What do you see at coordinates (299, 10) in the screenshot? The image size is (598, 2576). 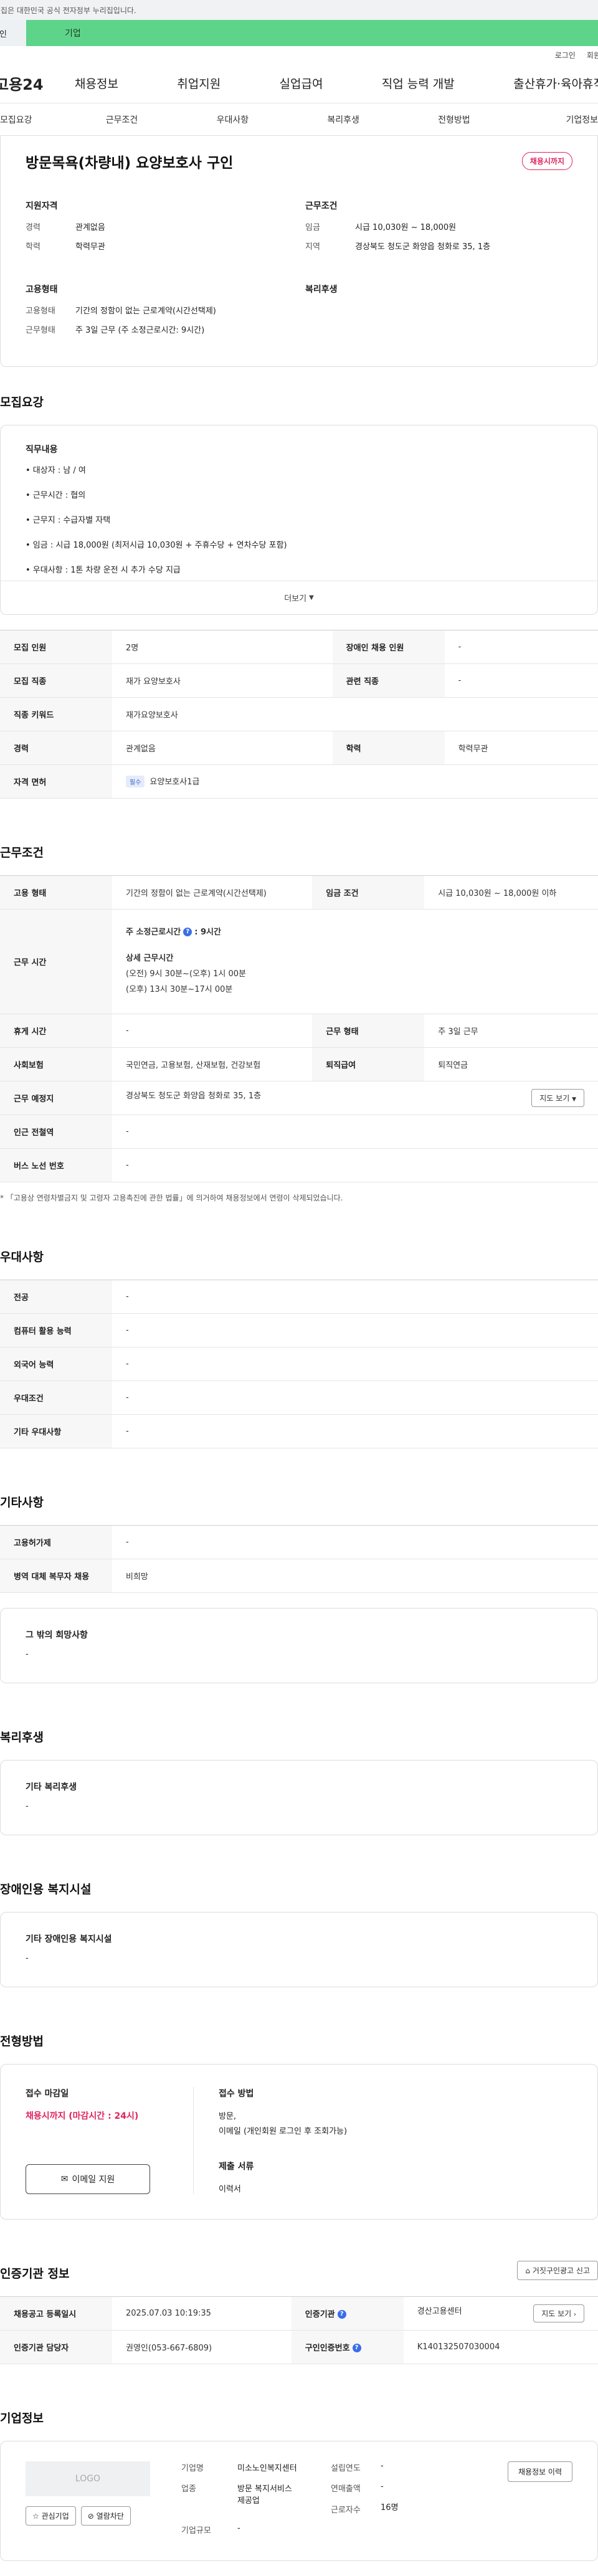 I see `gov-banner: 이 누리집은 대한민국 공식 전자정부 누리집입니다.` at bounding box center [299, 10].